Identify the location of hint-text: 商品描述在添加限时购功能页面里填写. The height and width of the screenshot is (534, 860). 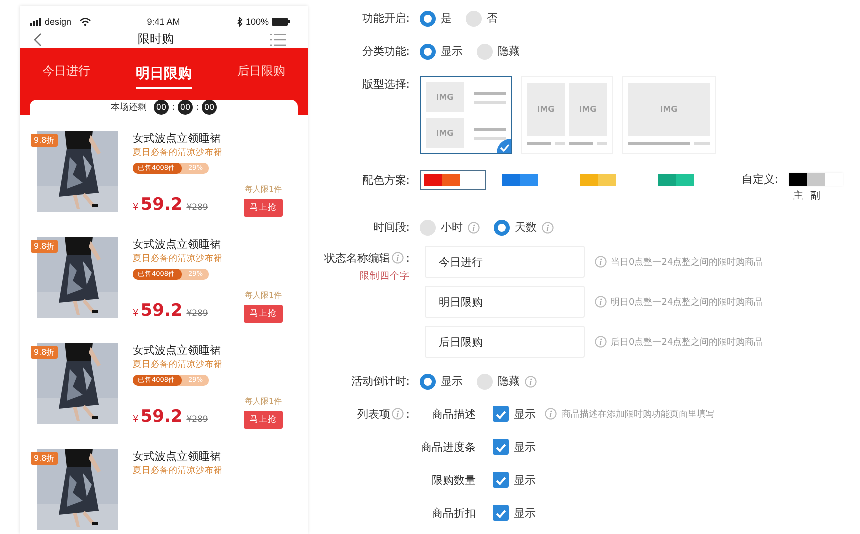
(638, 414).